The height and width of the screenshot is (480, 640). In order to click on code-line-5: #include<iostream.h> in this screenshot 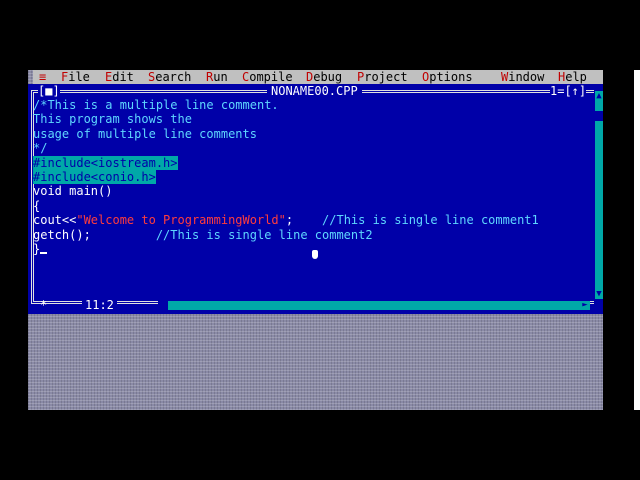, I will do `click(293, 162)`.